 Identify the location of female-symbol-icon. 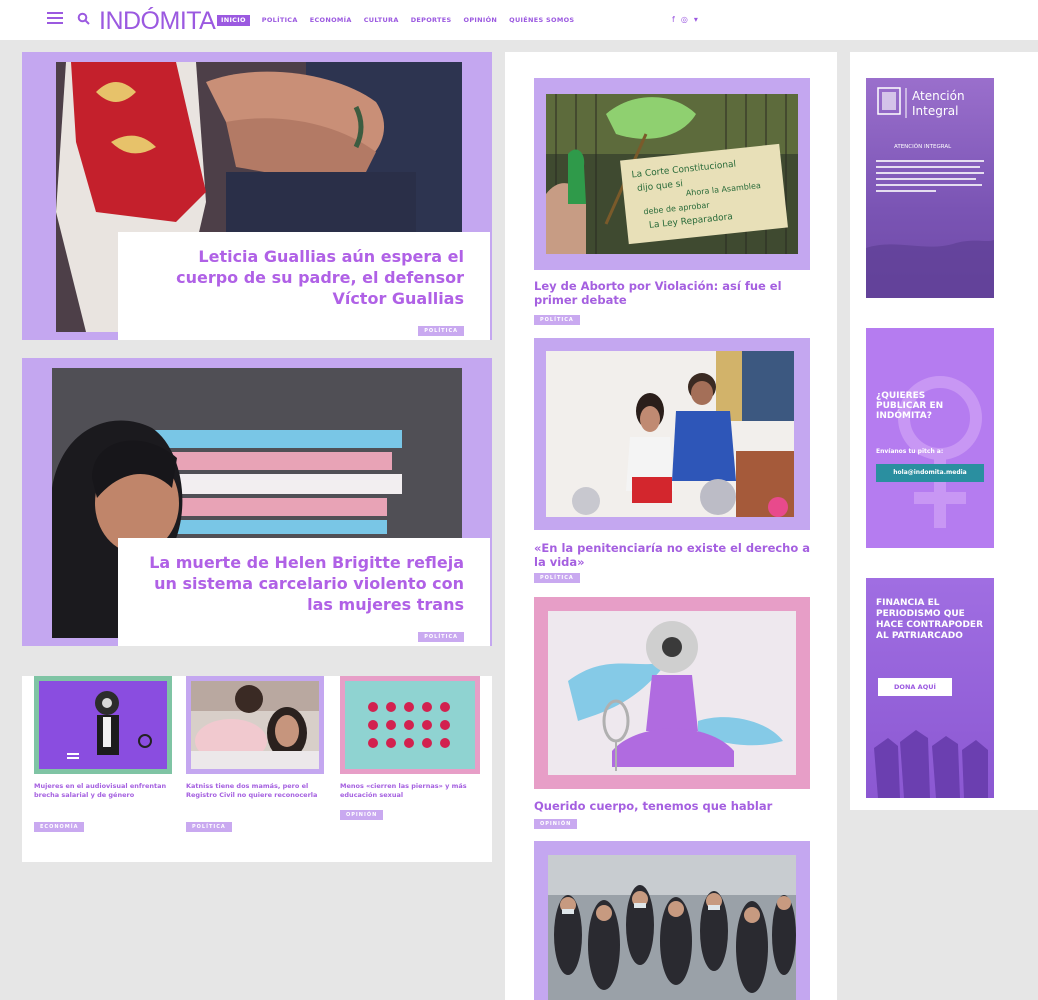
(940, 452).